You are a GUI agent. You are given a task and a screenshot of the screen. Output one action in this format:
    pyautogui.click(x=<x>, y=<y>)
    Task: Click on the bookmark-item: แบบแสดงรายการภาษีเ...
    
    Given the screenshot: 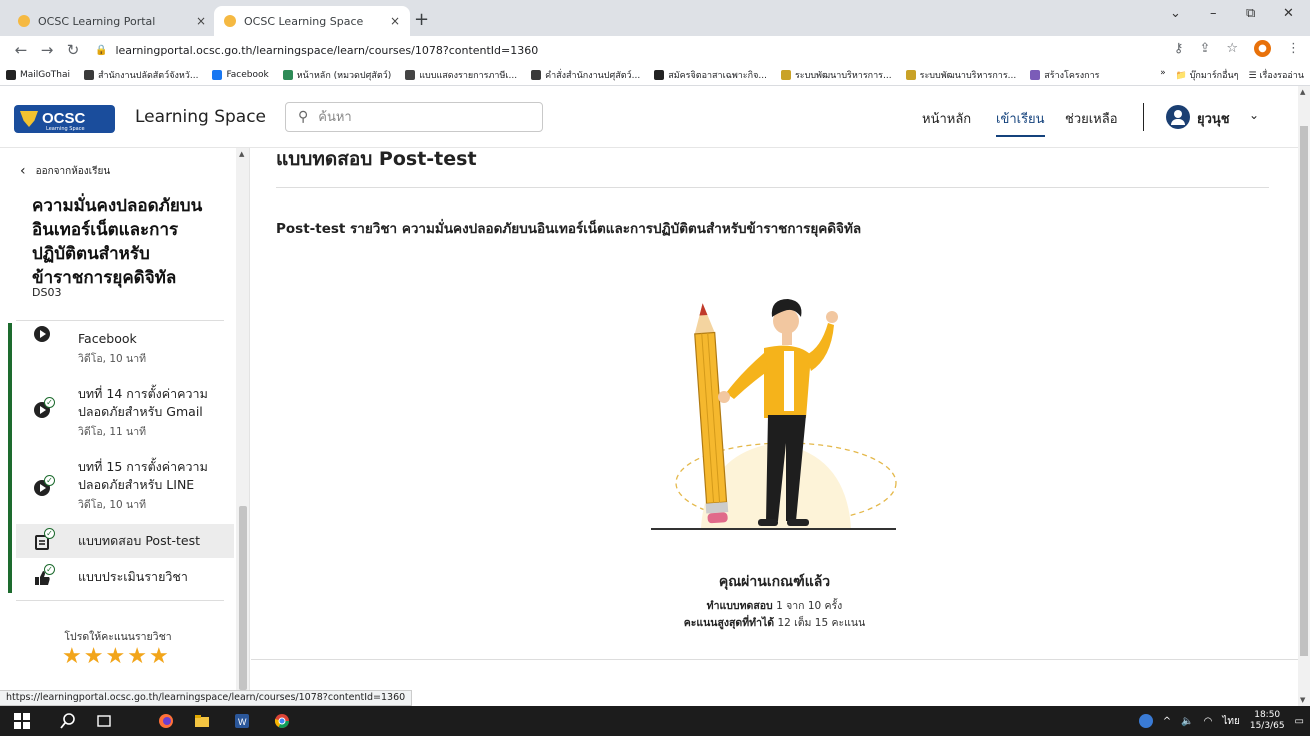 What is the action you would take?
    pyautogui.click(x=461, y=75)
    